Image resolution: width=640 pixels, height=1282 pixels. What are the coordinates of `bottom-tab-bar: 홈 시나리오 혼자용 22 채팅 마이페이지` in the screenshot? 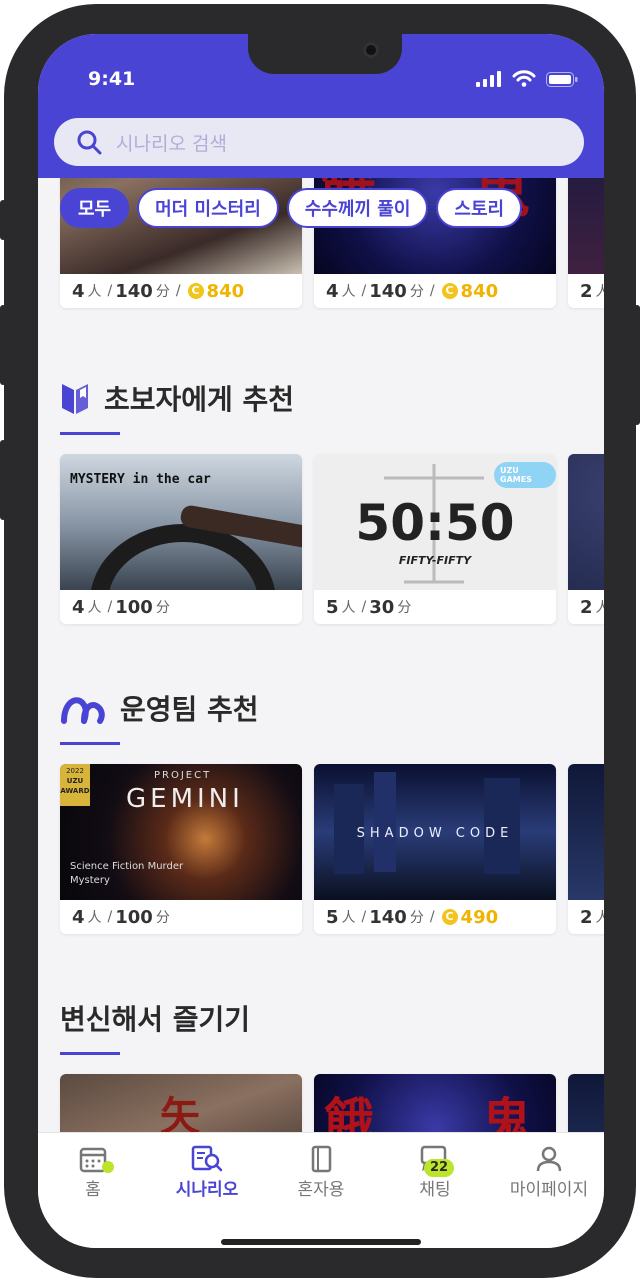 It's located at (321, 1190).